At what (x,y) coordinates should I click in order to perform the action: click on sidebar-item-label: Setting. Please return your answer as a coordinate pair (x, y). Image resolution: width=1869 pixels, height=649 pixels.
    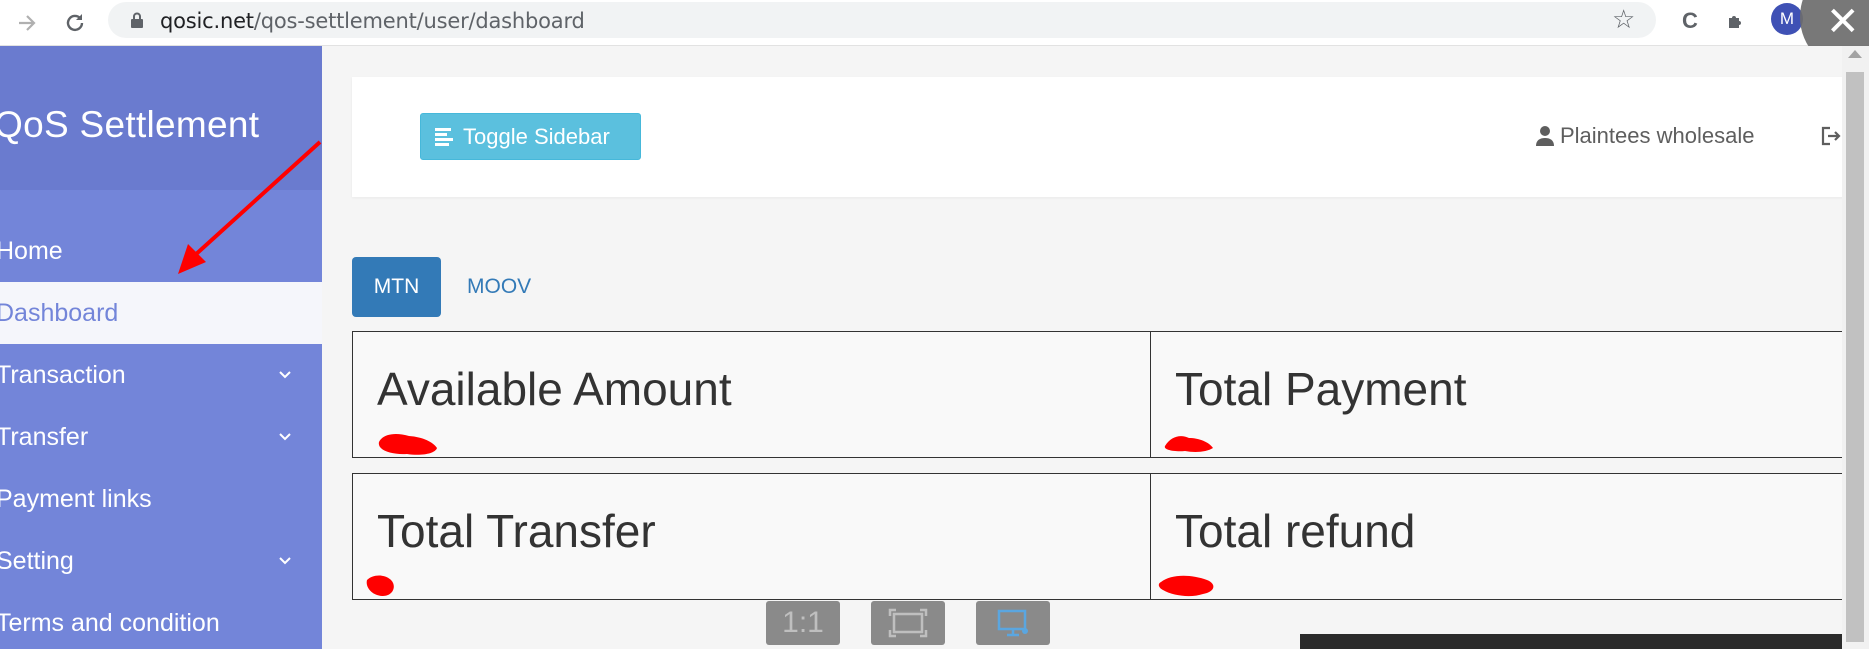
    Looking at the image, I should click on (37, 560).